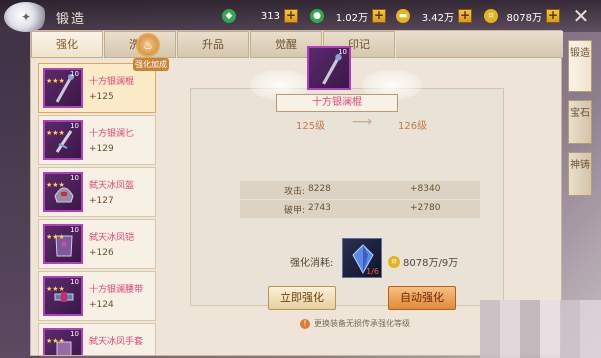 The image size is (601, 358). What do you see at coordinates (540, 329) in the screenshot?
I see `mosaic-blur` at bounding box center [540, 329].